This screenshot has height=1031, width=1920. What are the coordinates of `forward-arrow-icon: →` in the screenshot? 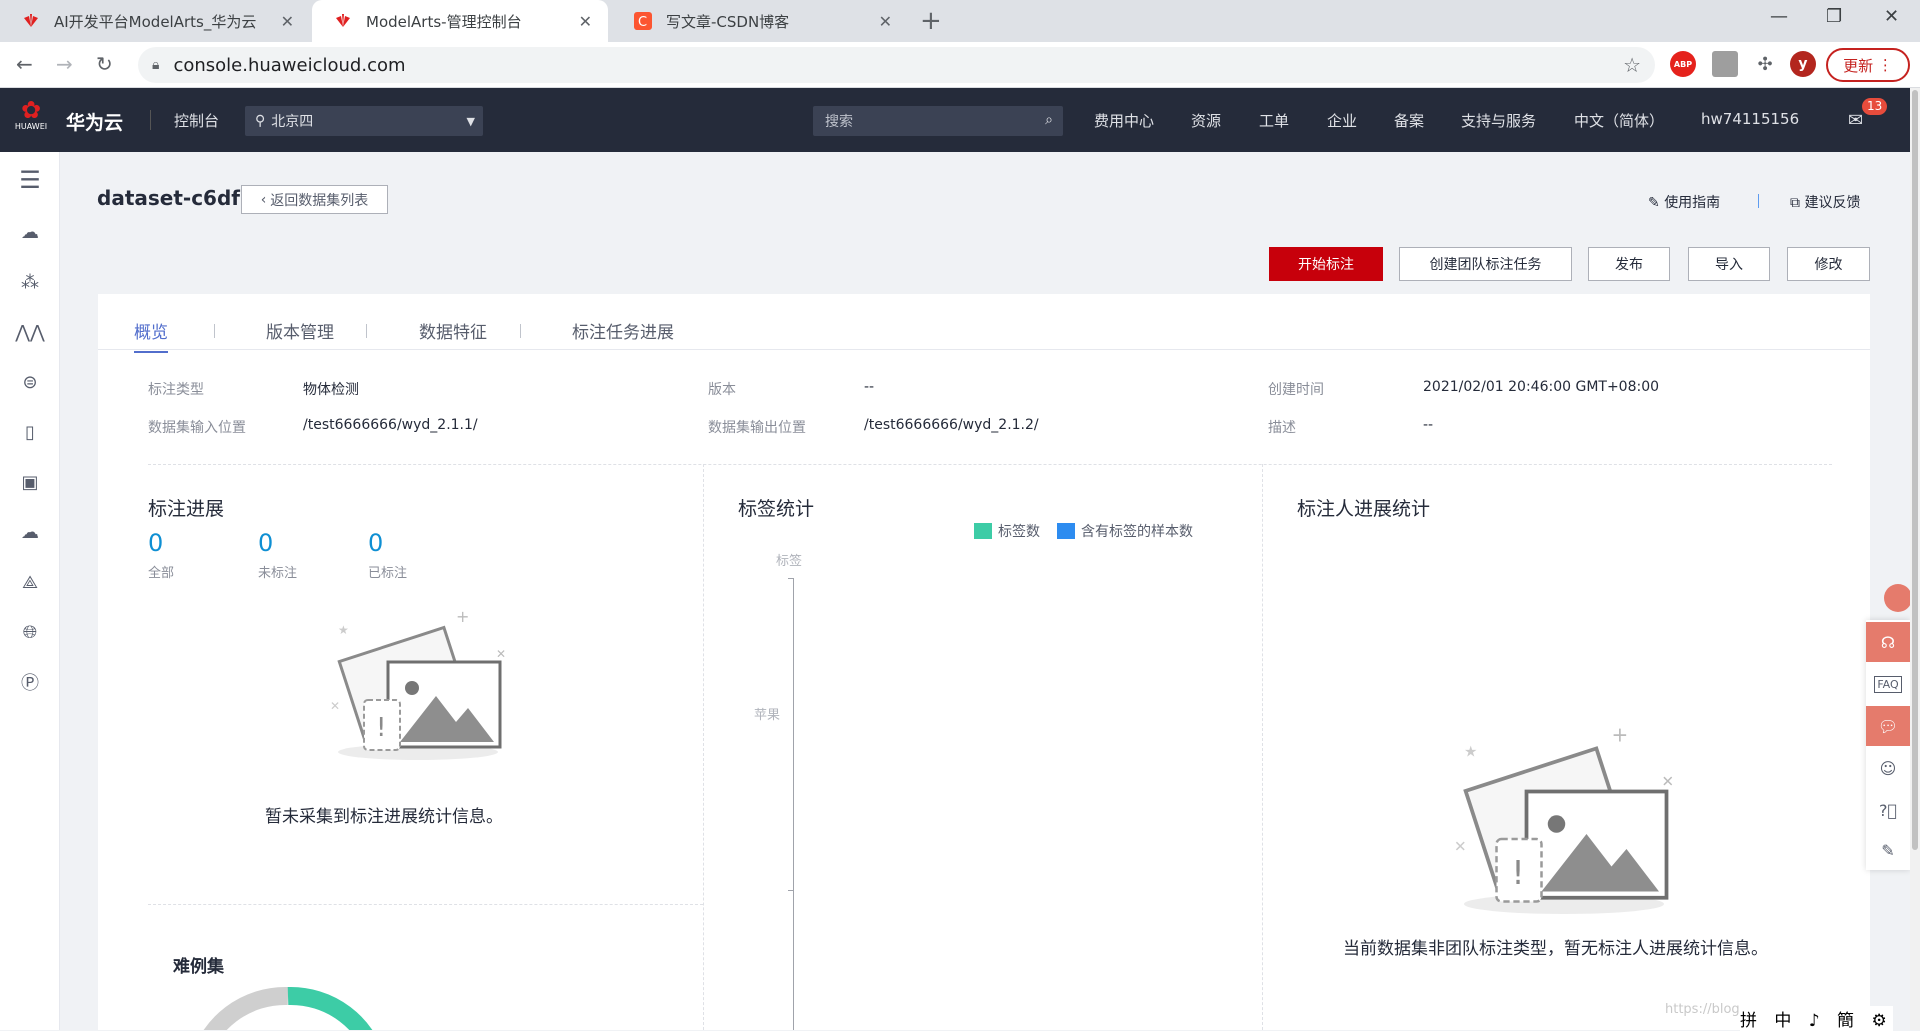 It's located at (64, 64).